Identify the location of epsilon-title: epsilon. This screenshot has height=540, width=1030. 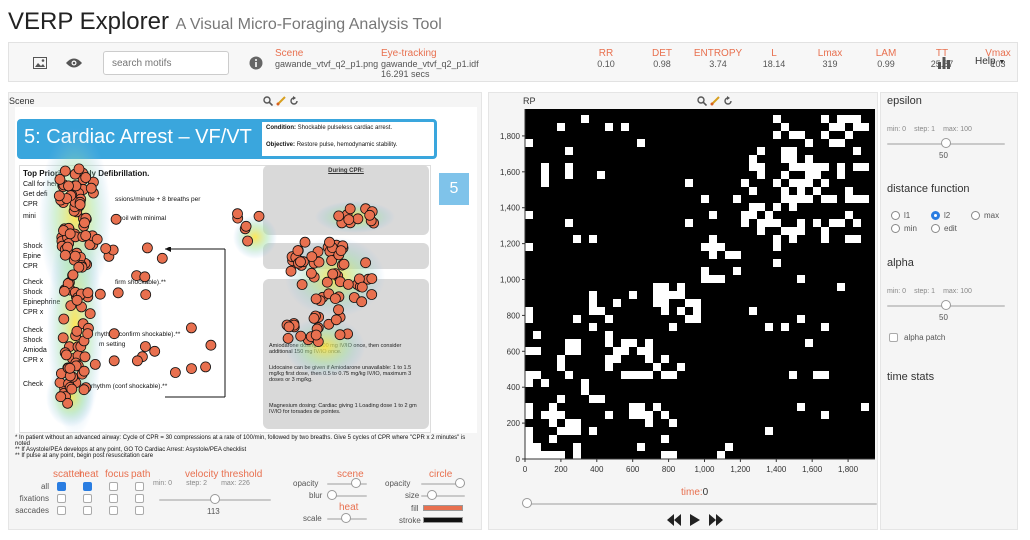
(904, 101).